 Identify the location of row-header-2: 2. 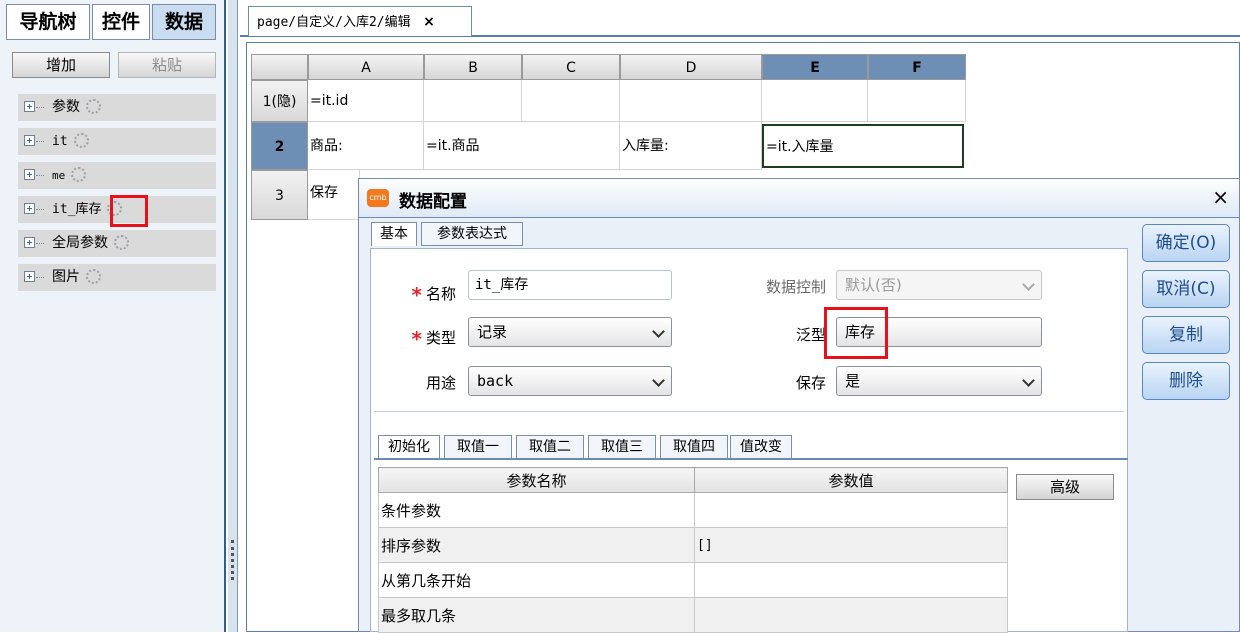
(279, 146).